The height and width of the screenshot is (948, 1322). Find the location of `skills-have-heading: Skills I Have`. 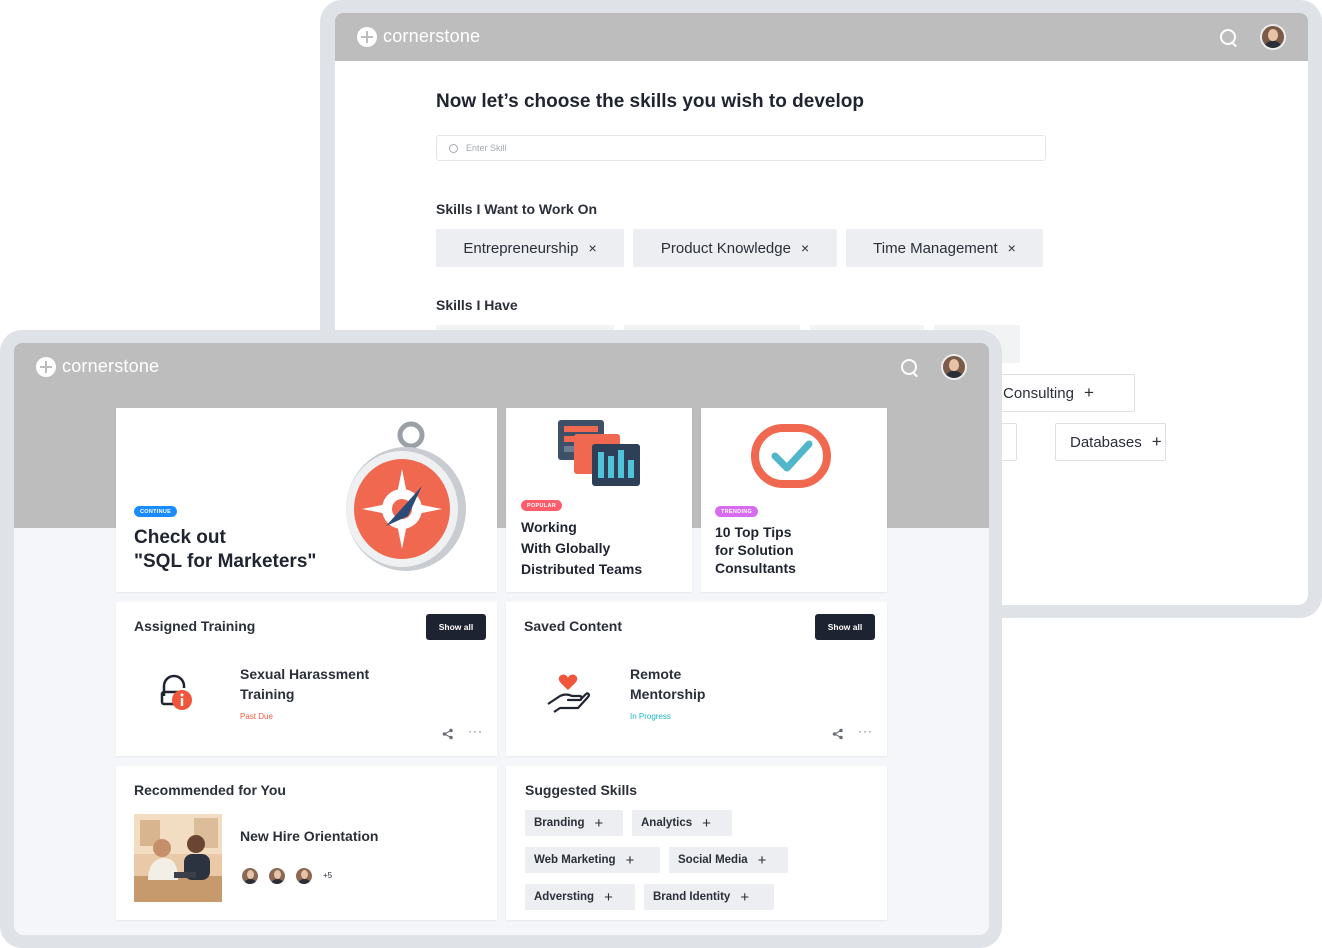

skills-have-heading: Skills I Have is located at coordinates (477, 305).